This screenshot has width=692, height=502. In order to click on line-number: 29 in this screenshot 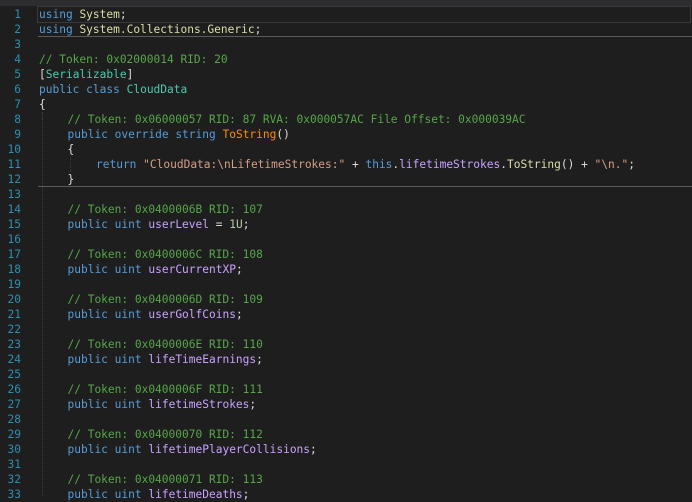, I will do `click(14, 434)`.